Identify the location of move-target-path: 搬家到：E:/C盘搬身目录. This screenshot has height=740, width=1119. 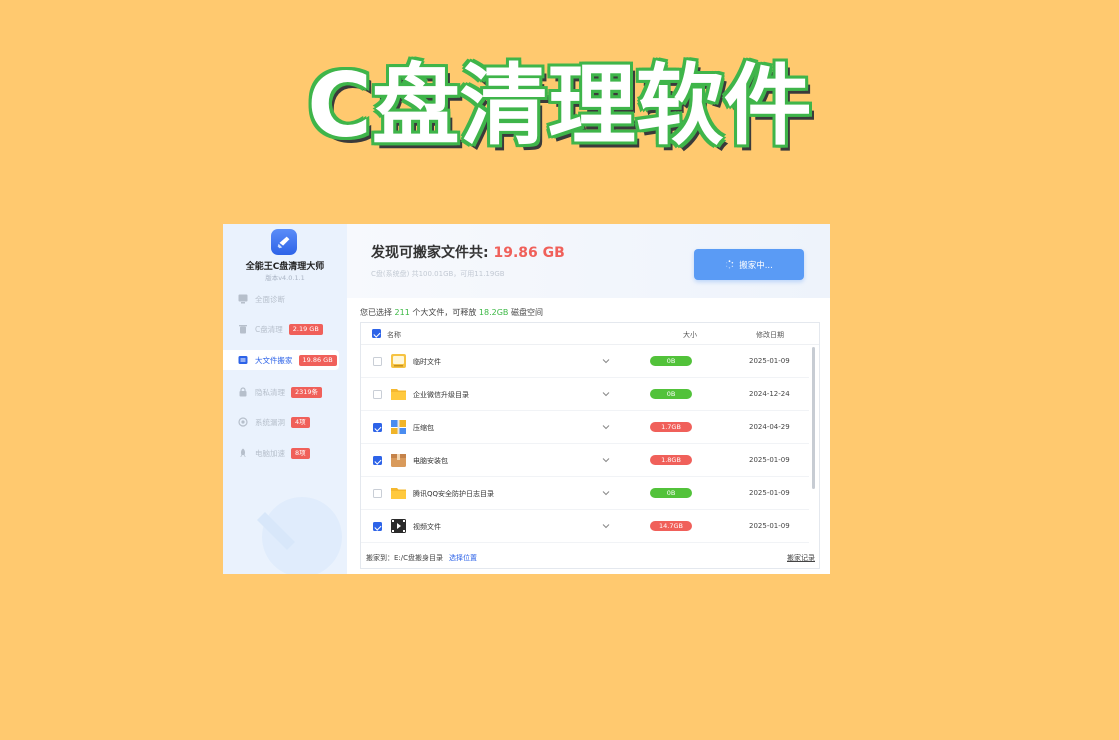
(405, 558).